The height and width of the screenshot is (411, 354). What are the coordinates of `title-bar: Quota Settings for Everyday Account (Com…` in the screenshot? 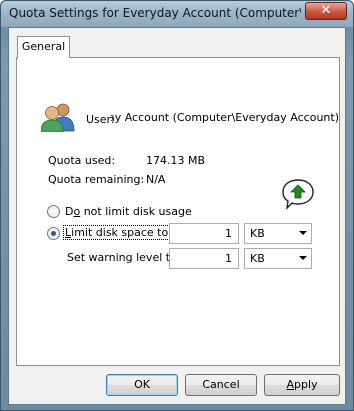 It's located at (177, 14).